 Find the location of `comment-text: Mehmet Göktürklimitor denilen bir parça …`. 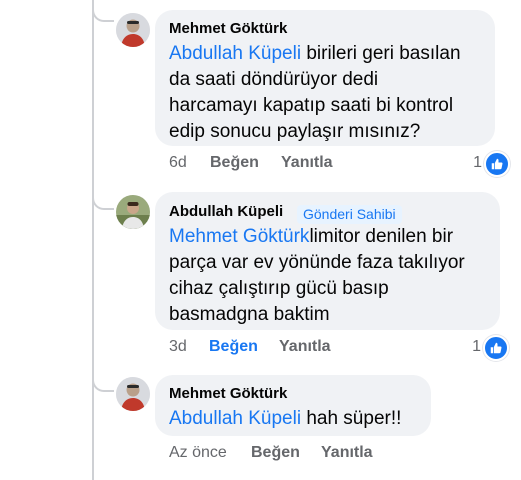

comment-text: Mehmet Göktürklimitor denilen bir parça … is located at coordinates (317, 275).